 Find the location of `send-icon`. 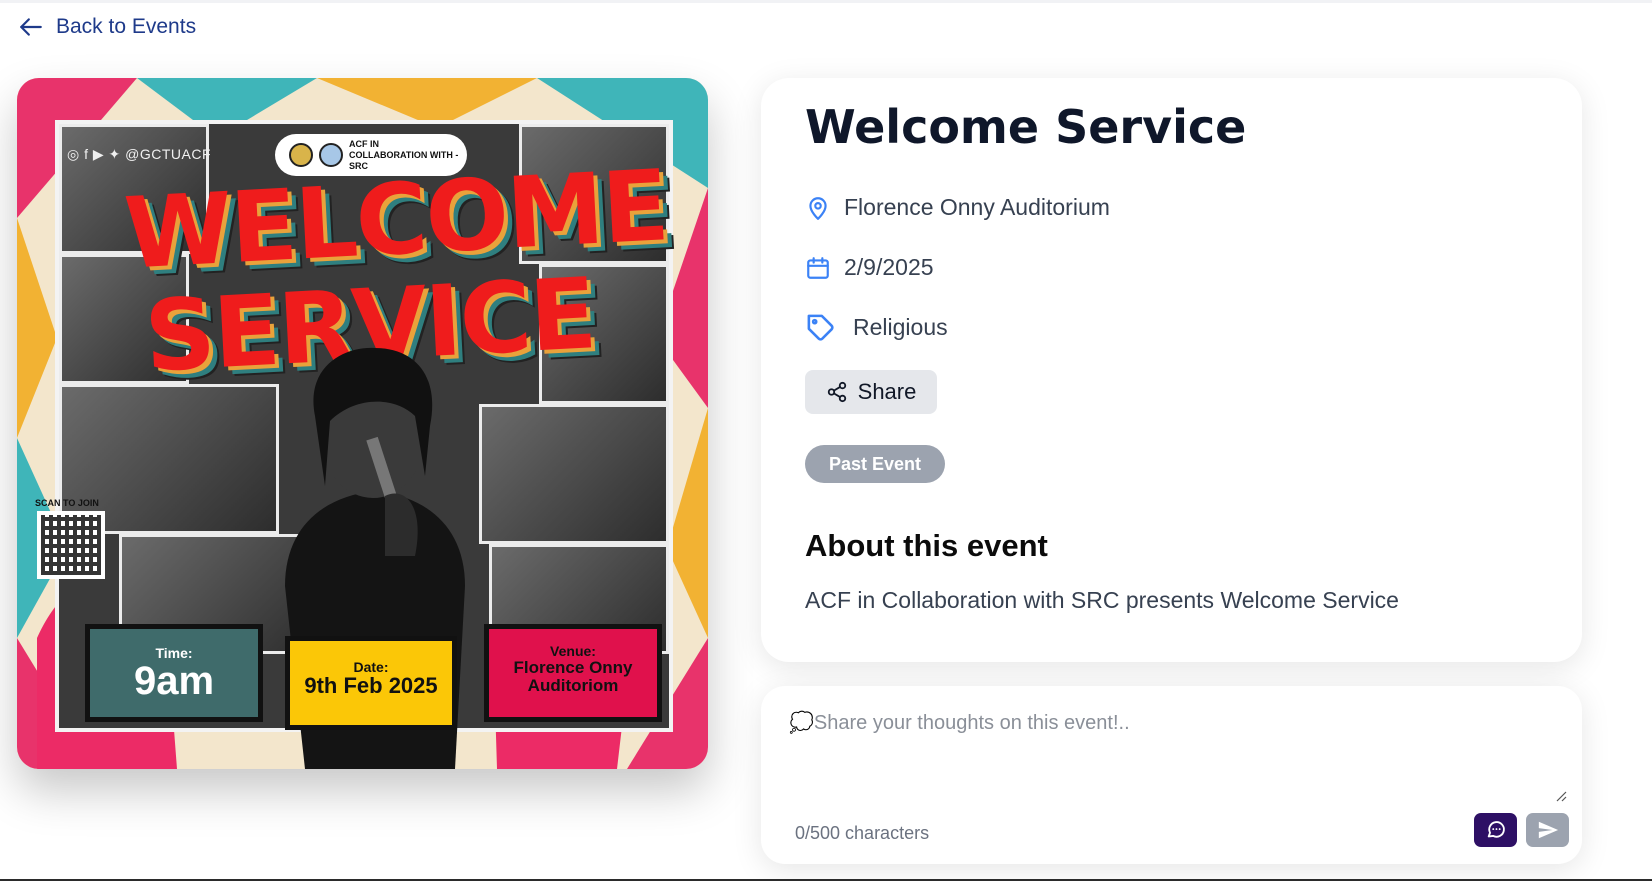

send-icon is located at coordinates (1548, 830).